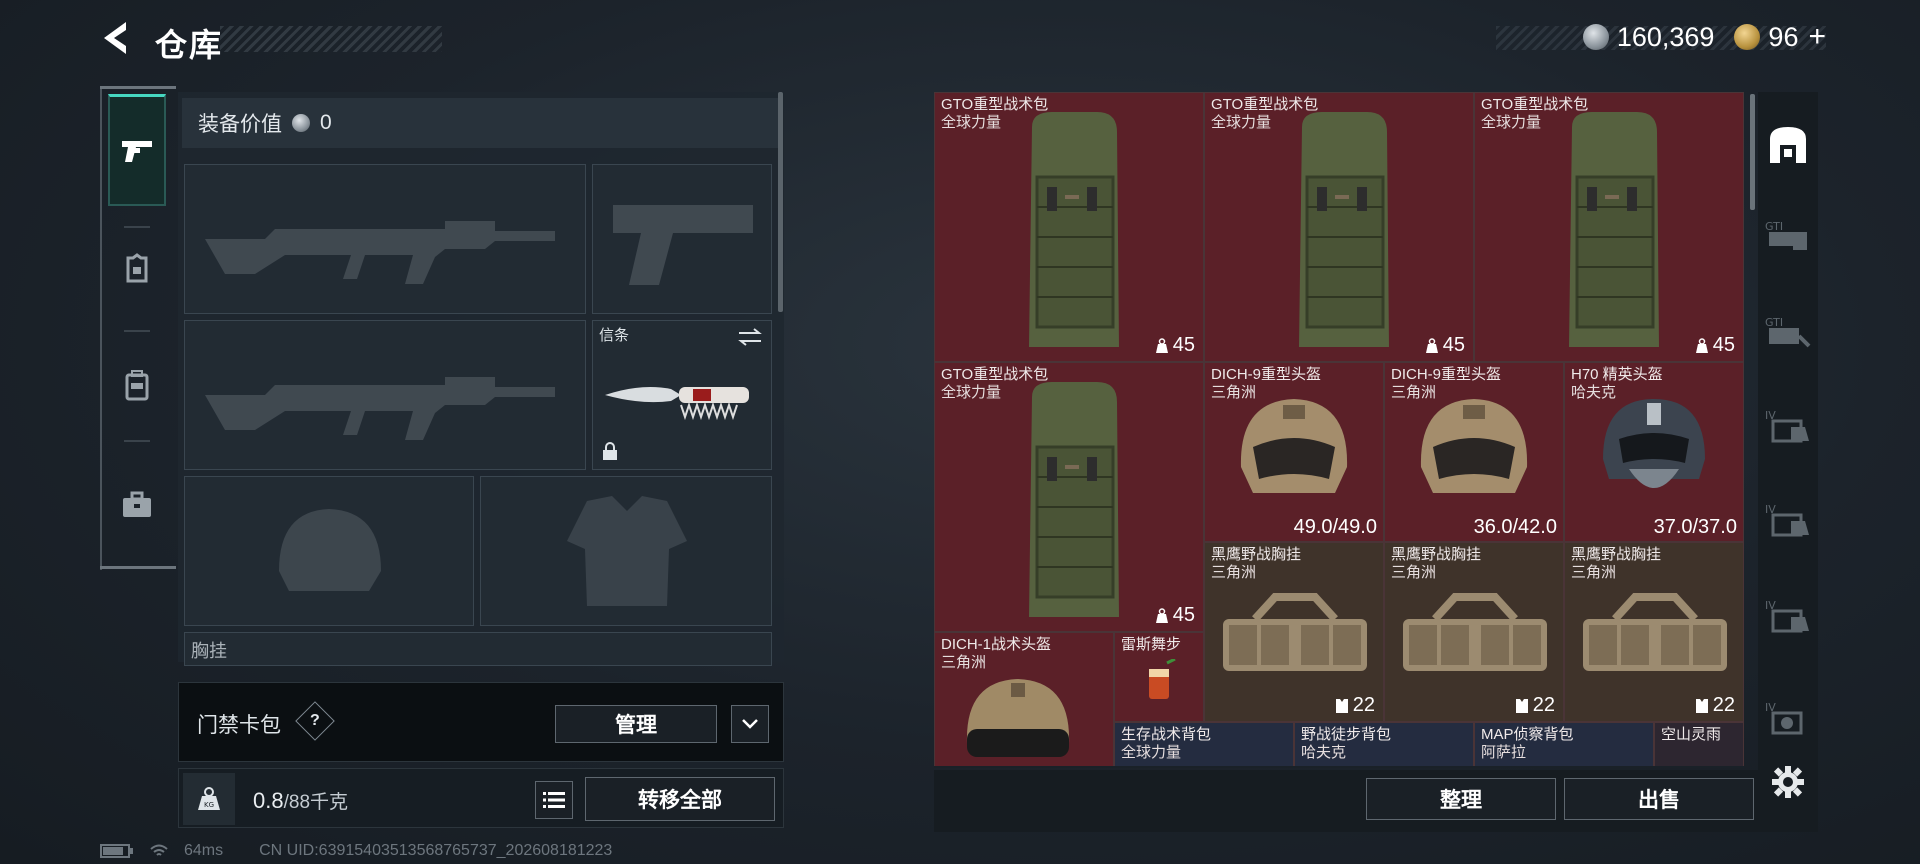 Image resolution: width=1920 pixels, height=864 pixels. I want to click on warehouse-tab-2: GTI, so click(1788, 332).